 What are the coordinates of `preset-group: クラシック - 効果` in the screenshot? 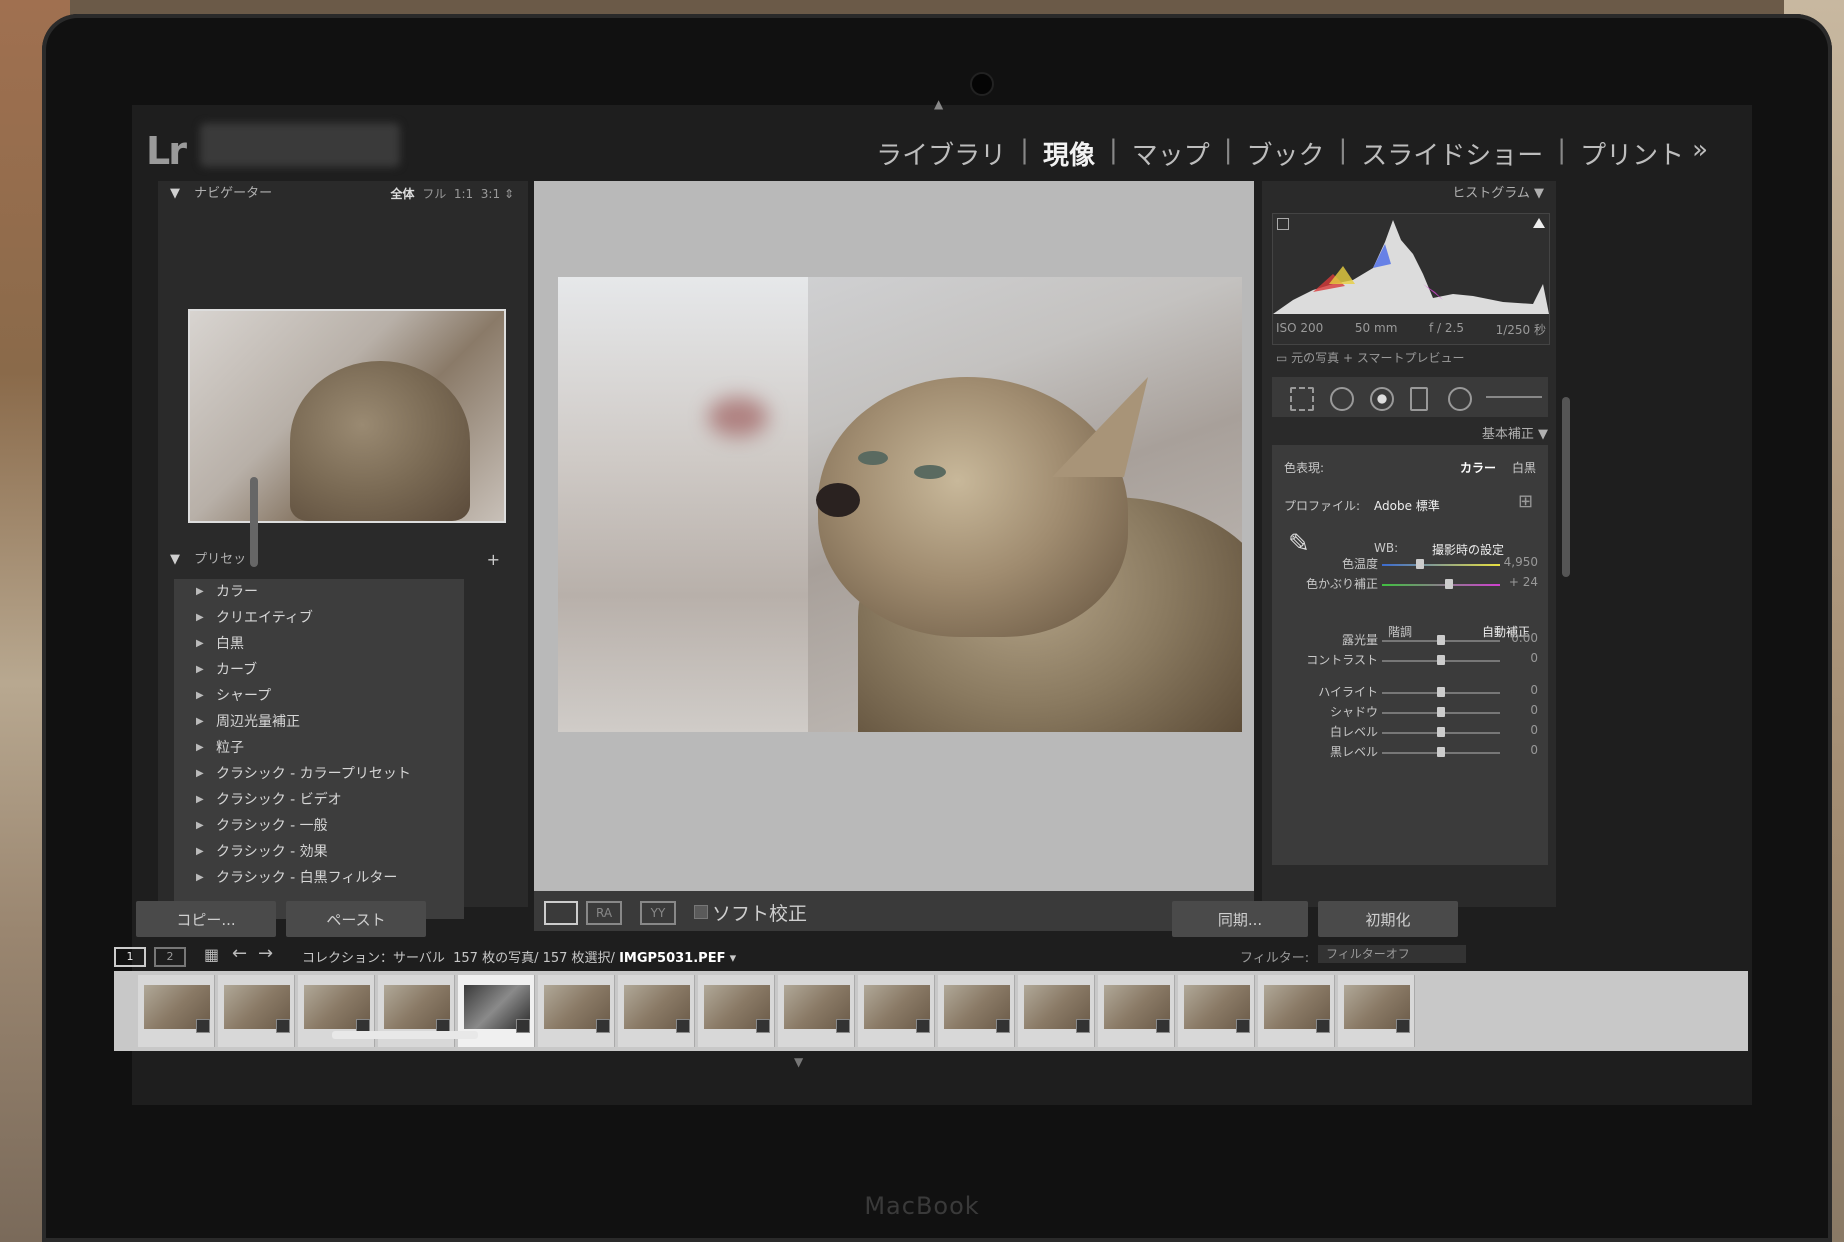 It's located at (319, 852).